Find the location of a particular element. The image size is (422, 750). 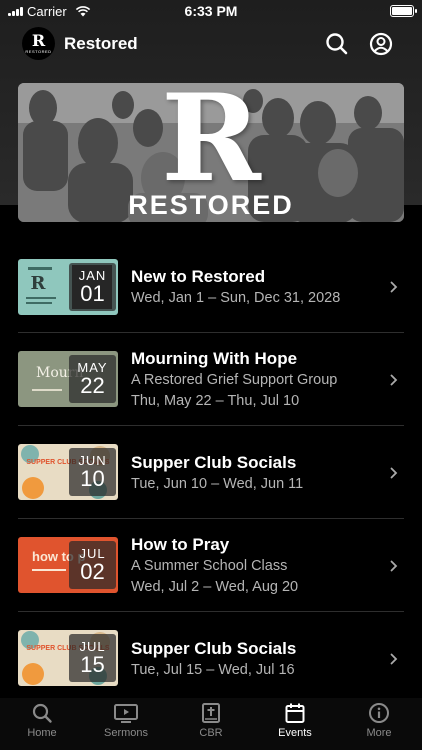

event-date-badge: JUL 02 is located at coordinates (92, 565).